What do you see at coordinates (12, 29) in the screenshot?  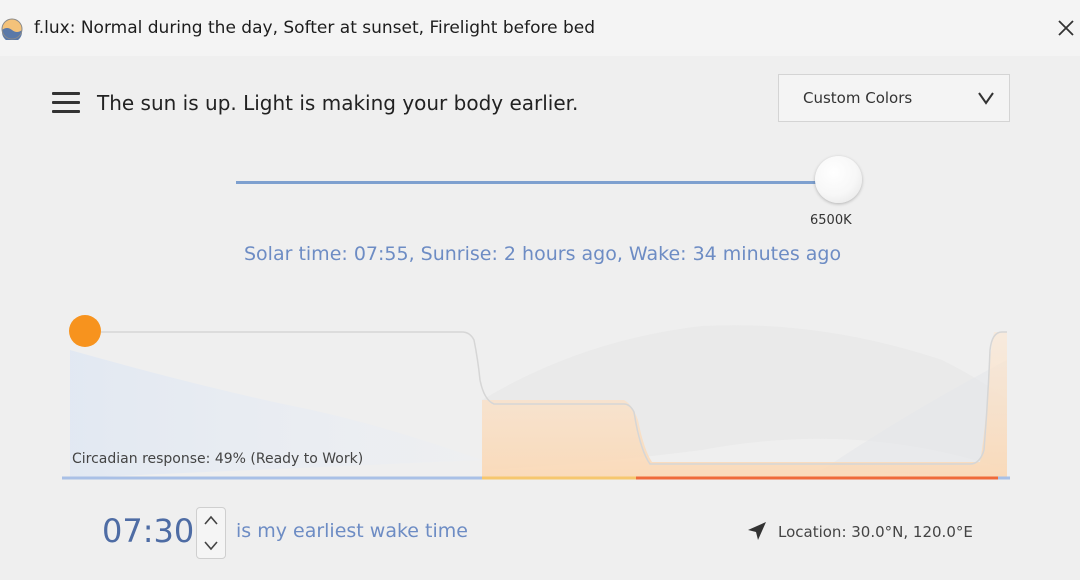 I see `flux-app-icon` at bounding box center [12, 29].